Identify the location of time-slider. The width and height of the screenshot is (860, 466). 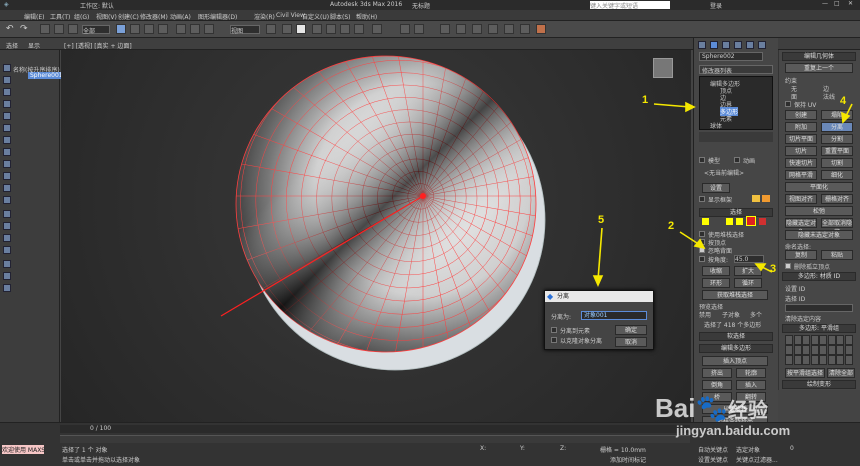
(375, 429).